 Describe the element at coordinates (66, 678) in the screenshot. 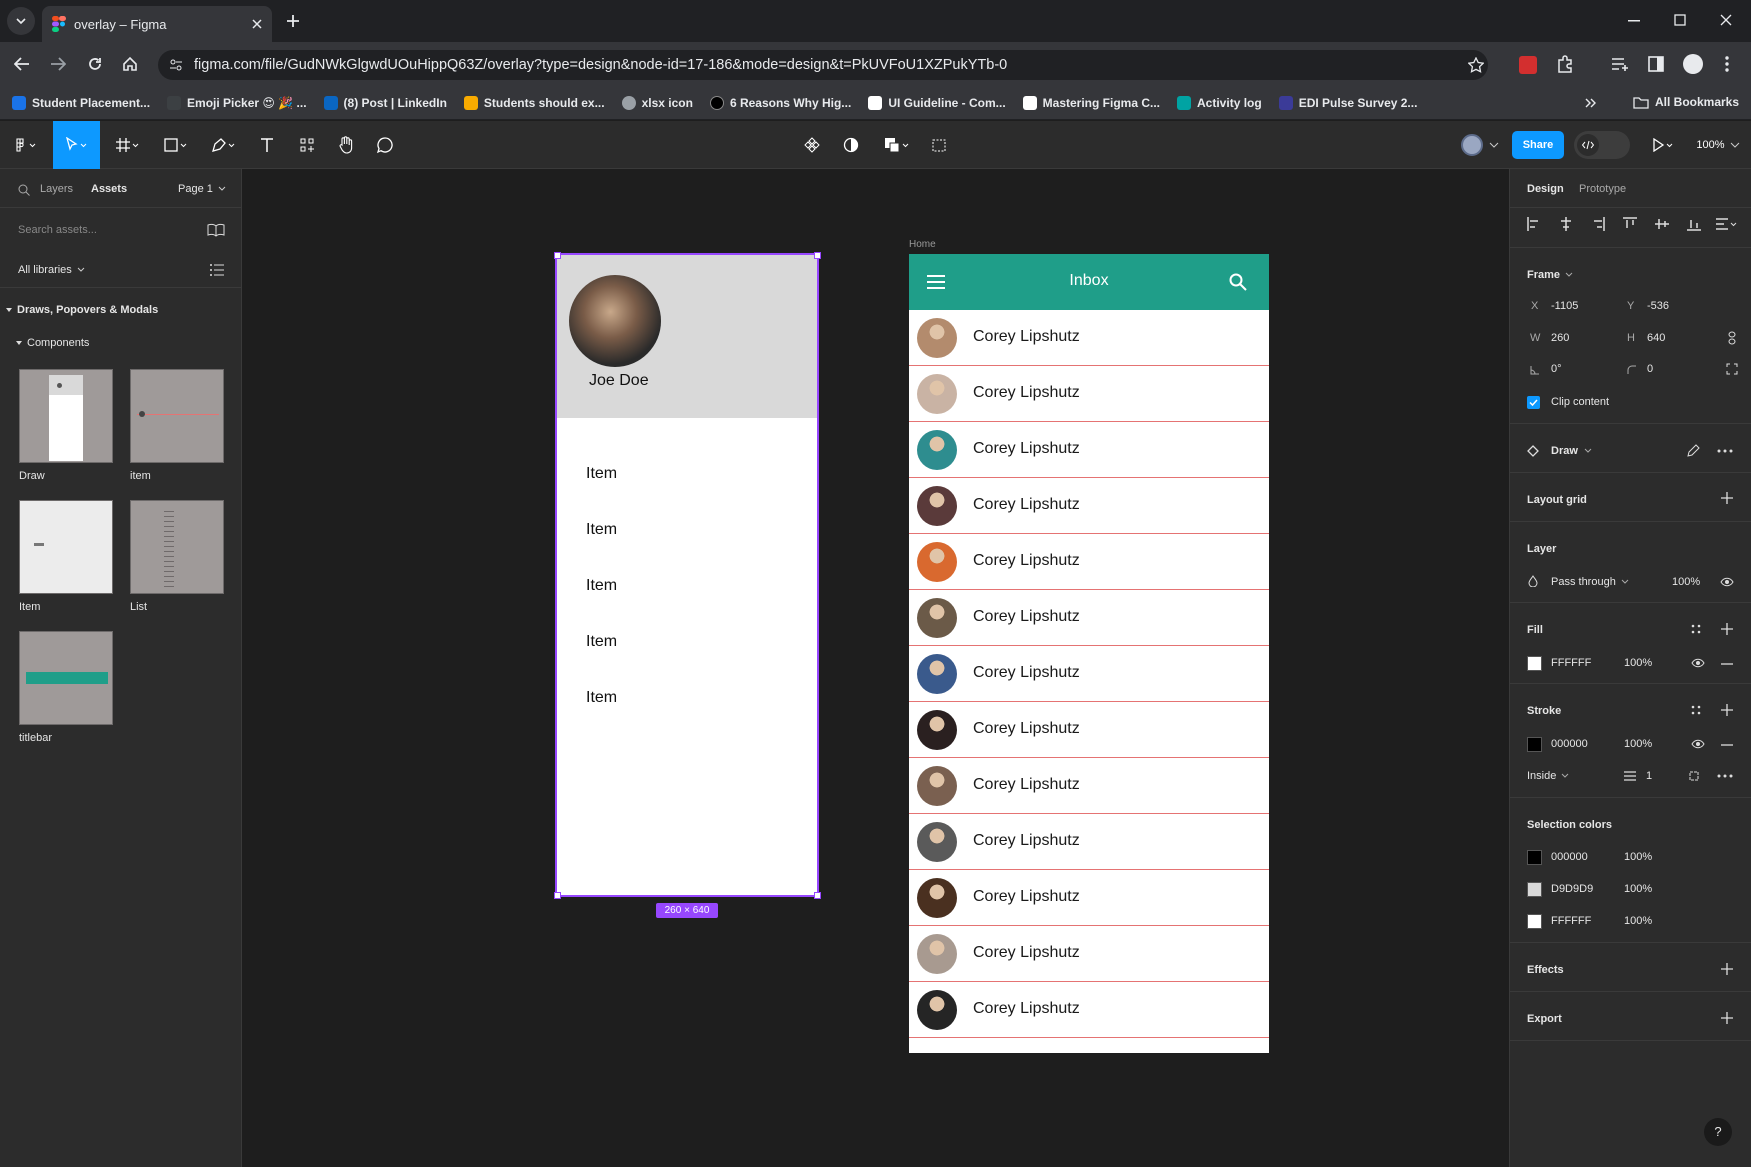

I see `component-thumb-titlebar` at that location.